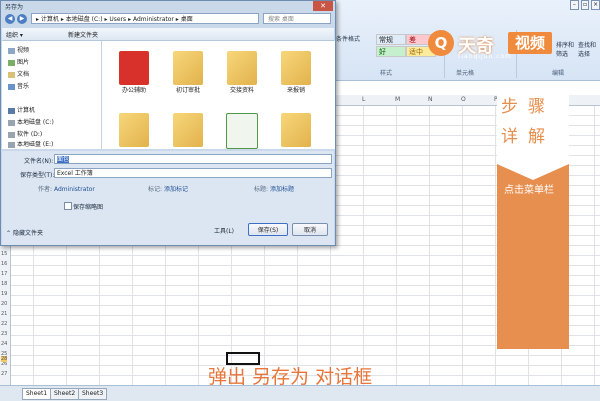 The image size is (600, 401). I want to click on cond-format-button: 条件格式, so click(348, 38).